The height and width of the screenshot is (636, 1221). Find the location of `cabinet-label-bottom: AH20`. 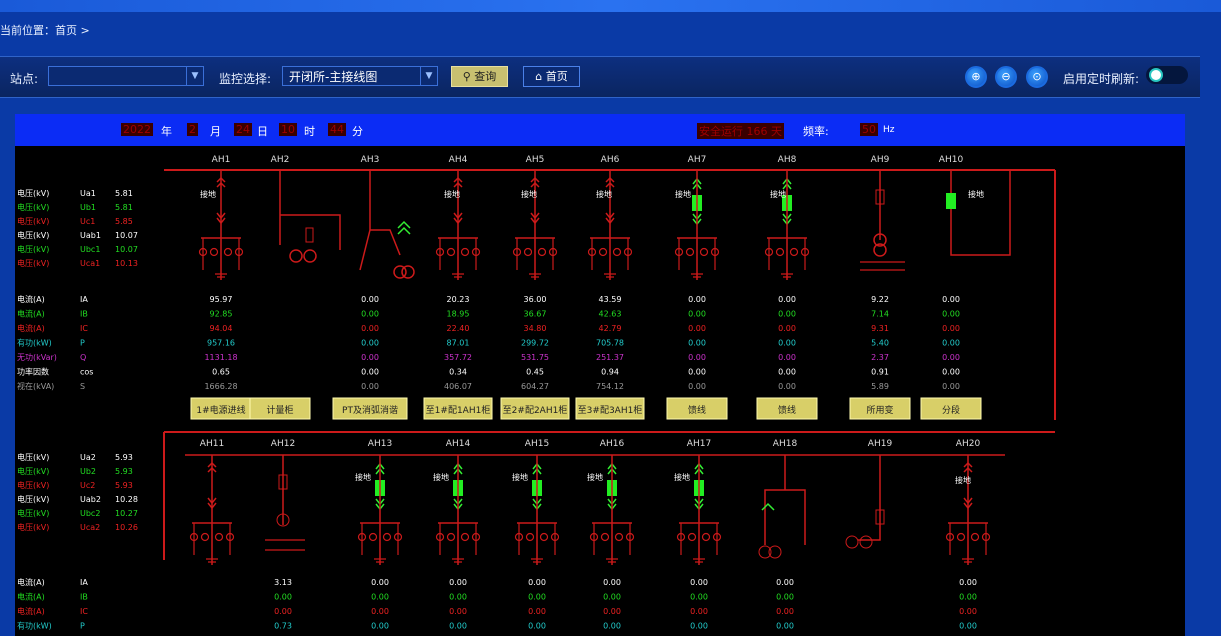

cabinet-label-bottom: AH20 is located at coordinates (968, 444).